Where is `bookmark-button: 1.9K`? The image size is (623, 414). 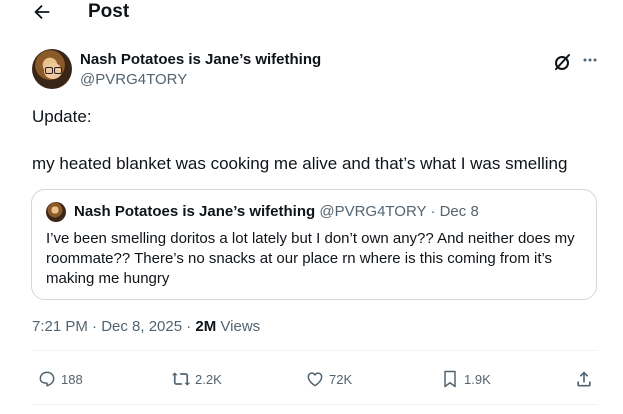 bookmark-button: 1.9K is located at coordinates (465, 379).